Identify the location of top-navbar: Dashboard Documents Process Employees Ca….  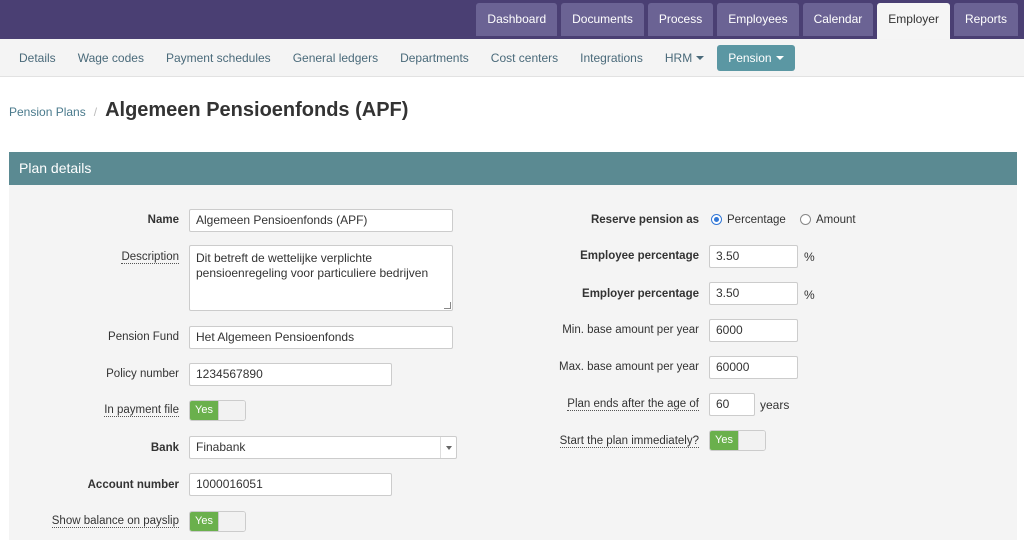
(512, 19).